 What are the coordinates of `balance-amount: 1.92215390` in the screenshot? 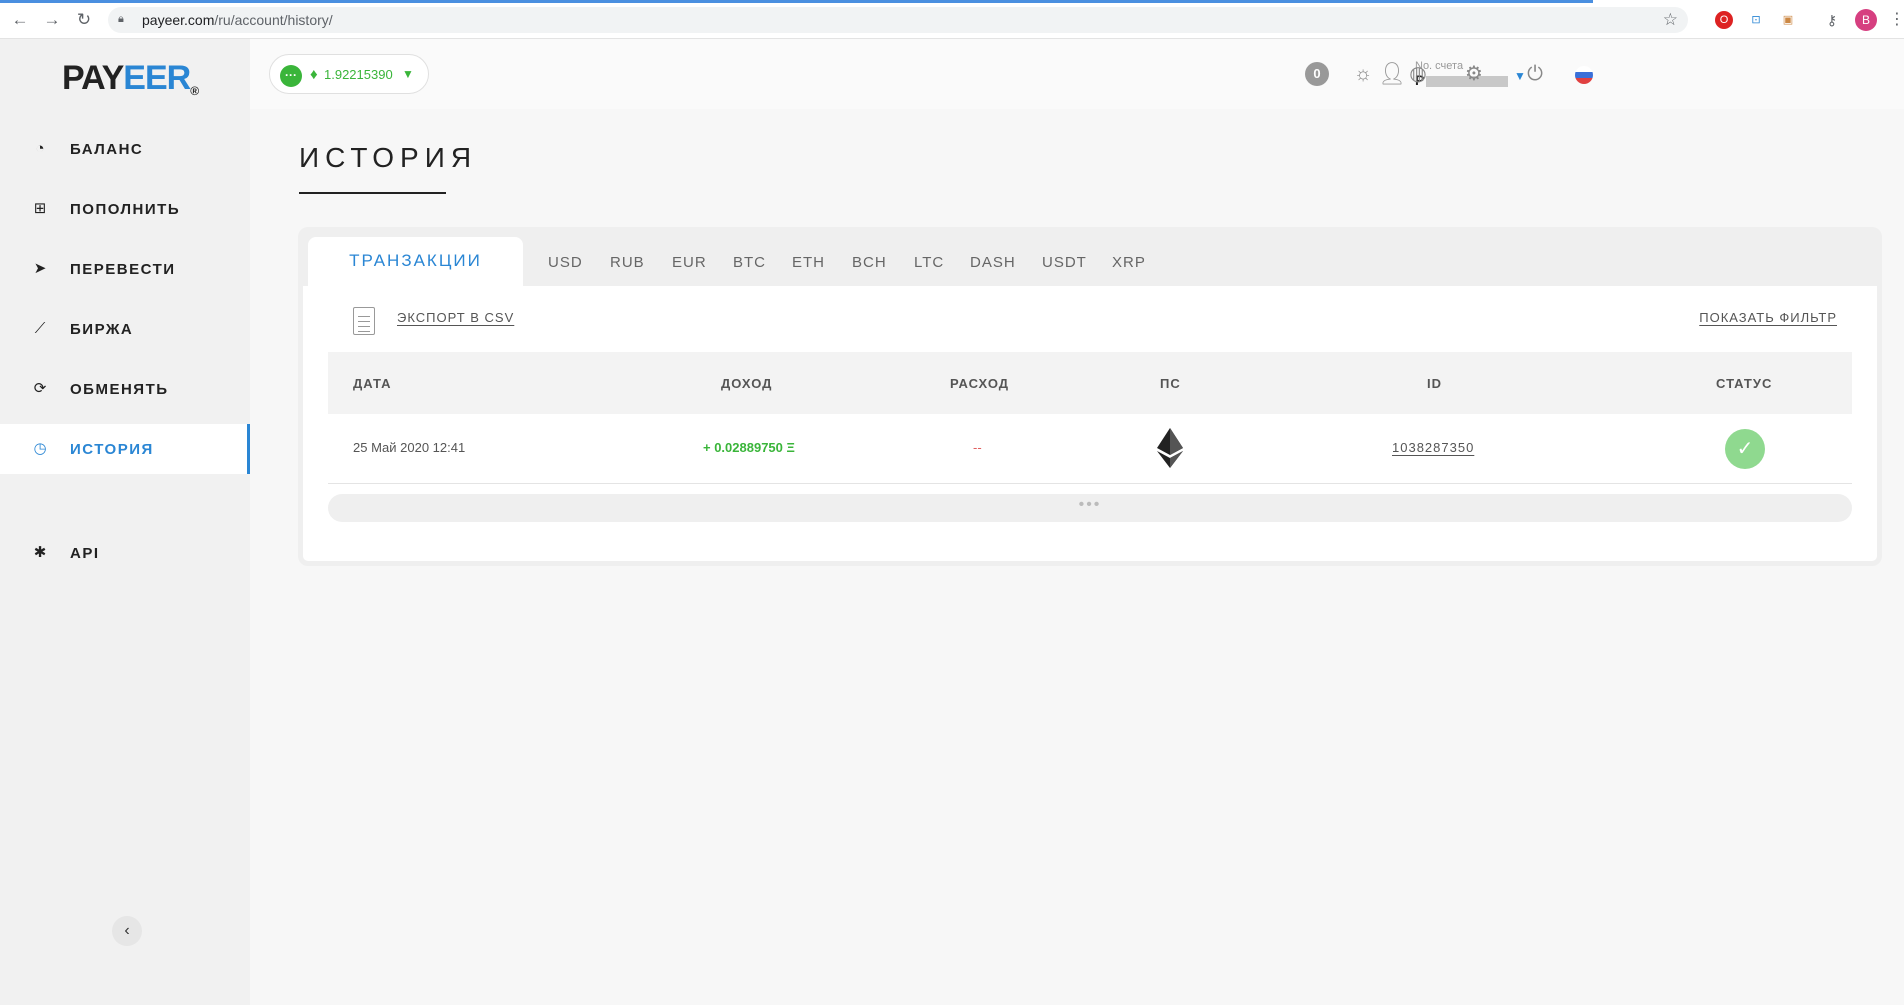 It's located at (358, 74).